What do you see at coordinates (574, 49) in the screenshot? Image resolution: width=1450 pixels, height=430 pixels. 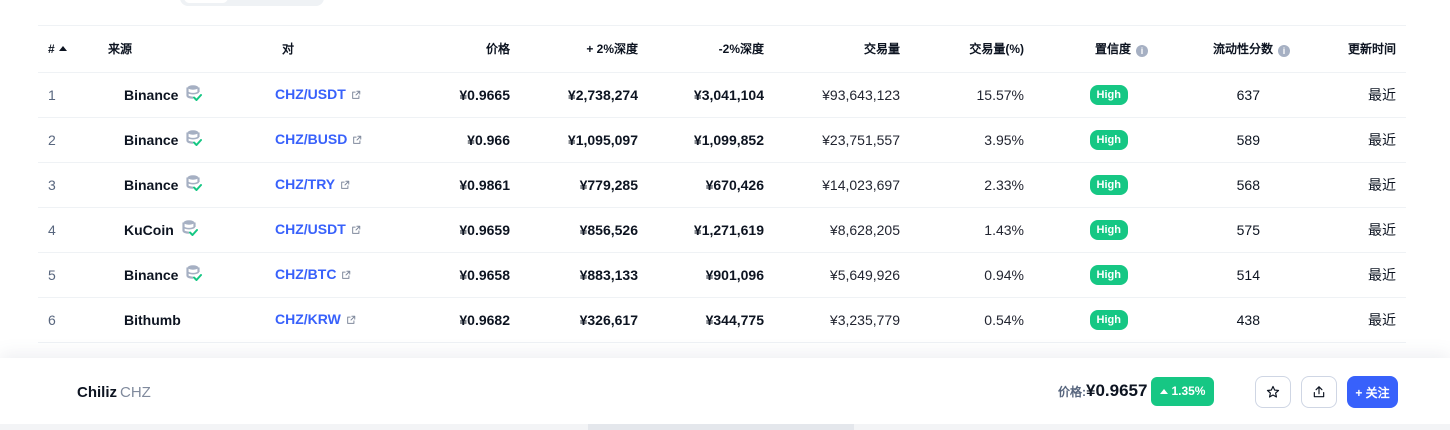 I see `col-depth-plus-header: + 2%深度` at bounding box center [574, 49].